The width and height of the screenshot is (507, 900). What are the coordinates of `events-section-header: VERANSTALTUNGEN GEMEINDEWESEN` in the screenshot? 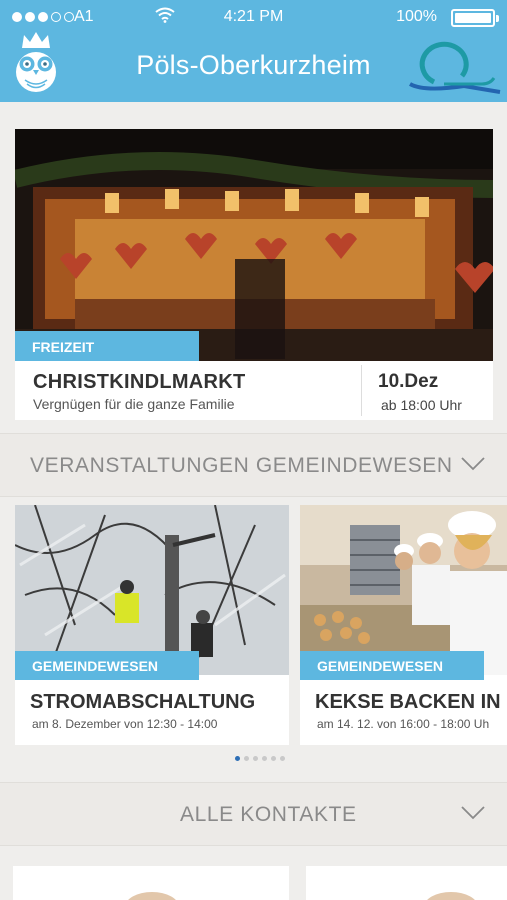 It's located at (253, 465).